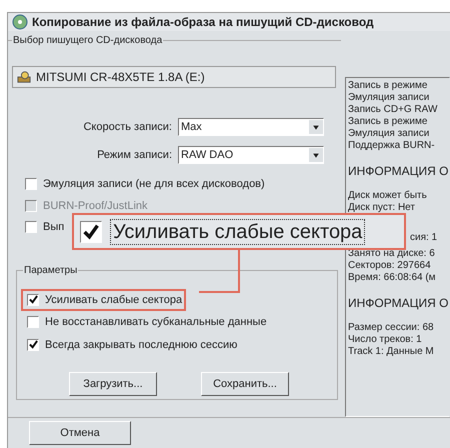 The width and height of the screenshot is (450, 448). What do you see at coordinates (24, 77) in the screenshot?
I see `drive-icon` at bounding box center [24, 77].